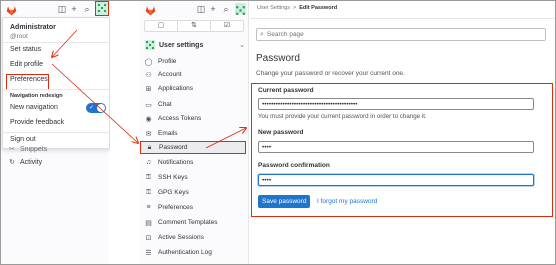 Image resolution: width=556 pixels, height=265 pixels. I want to click on bell-icon: ♫, so click(148, 162).